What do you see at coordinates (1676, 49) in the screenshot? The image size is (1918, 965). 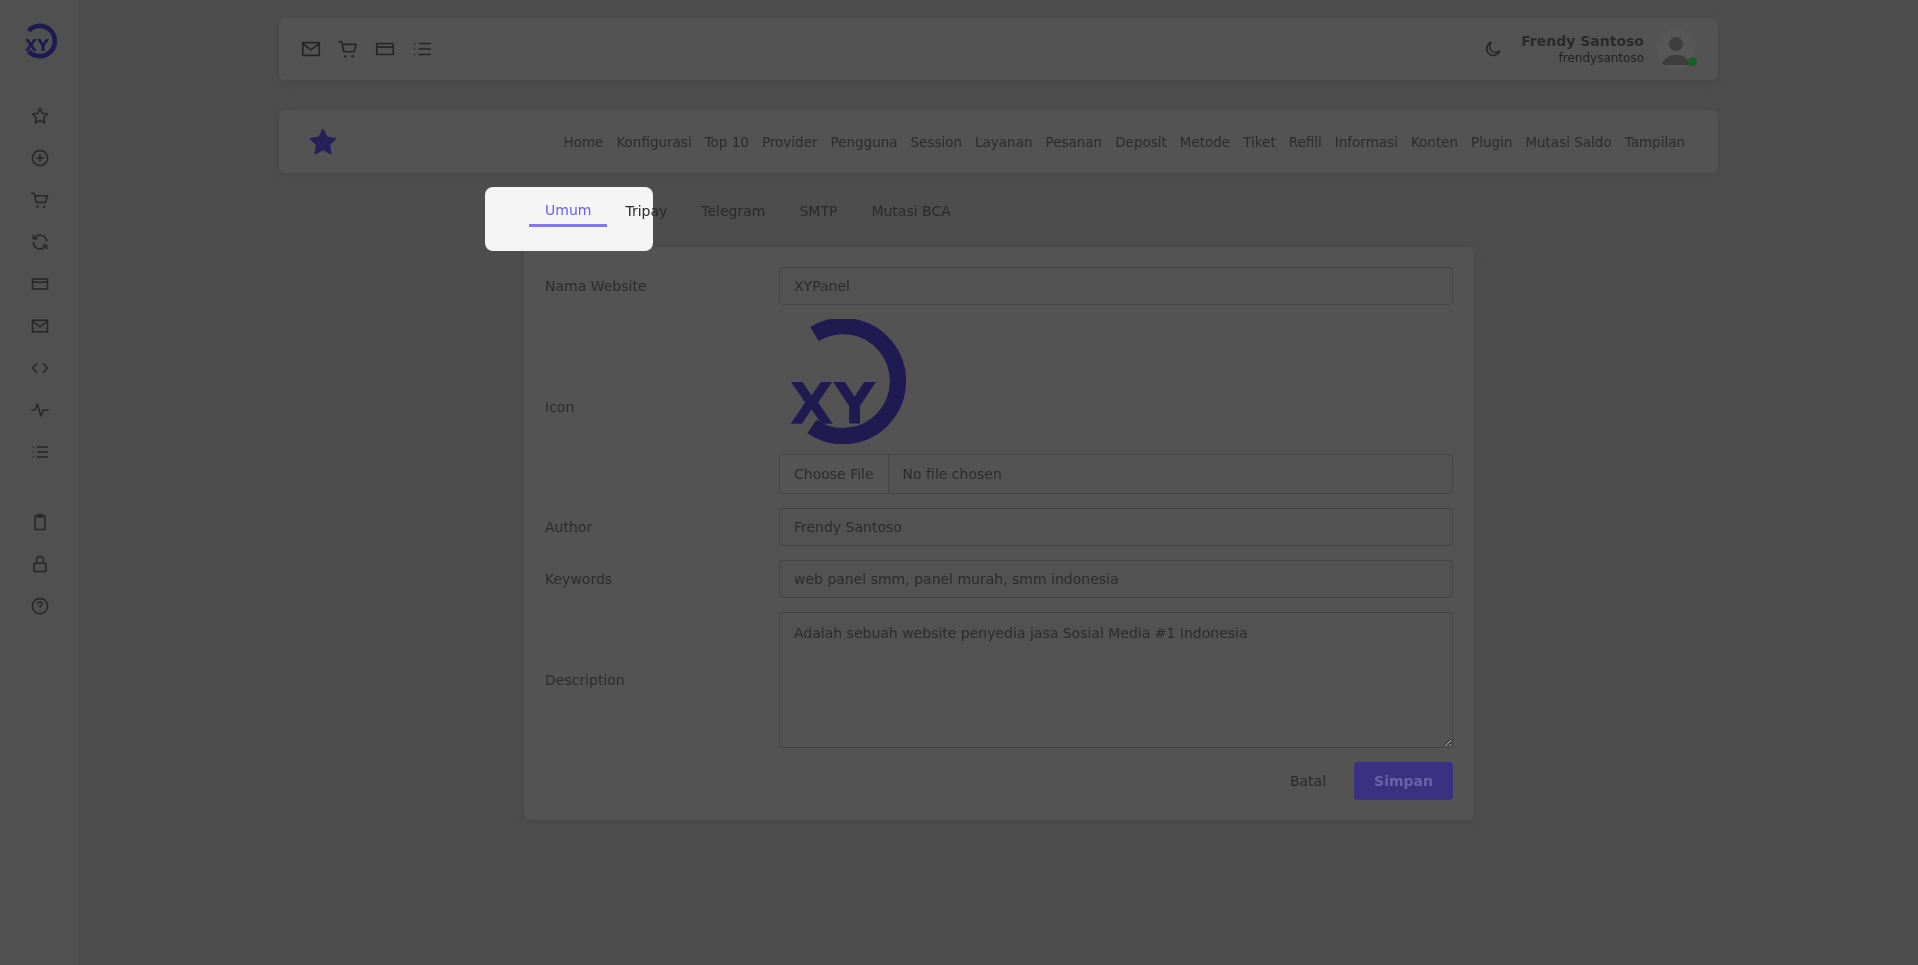 I see `avatar` at bounding box center [1676, 49].